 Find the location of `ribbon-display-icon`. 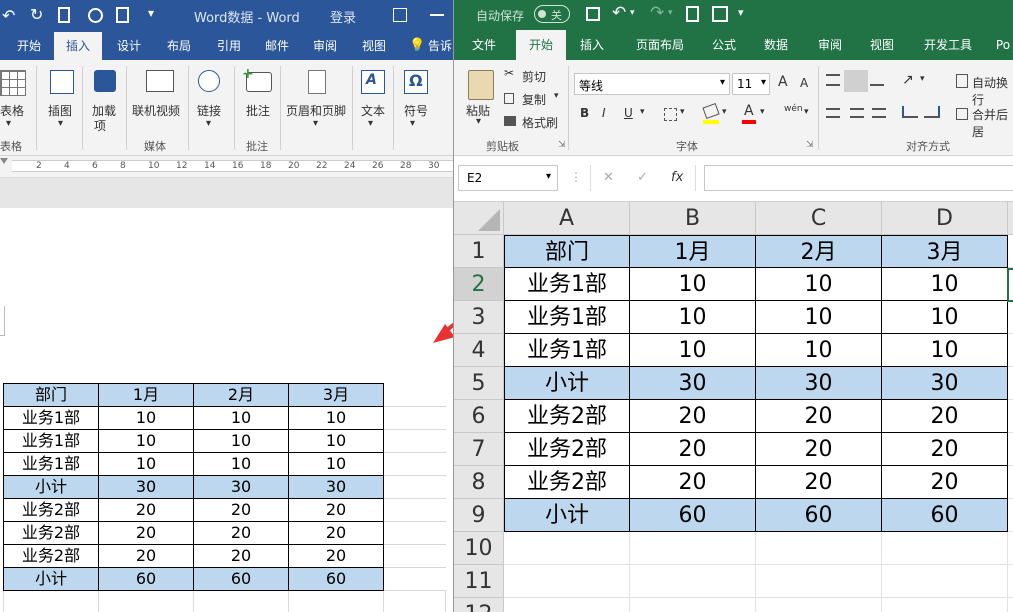

ribbon-display-icon is located at coordinates (400, 15).